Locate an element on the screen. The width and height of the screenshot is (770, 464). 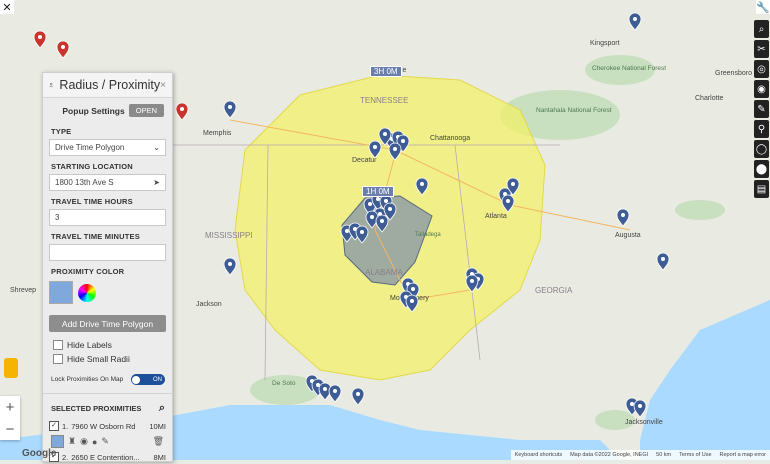
color-wheel-icon is located at coordinates (87, 292).